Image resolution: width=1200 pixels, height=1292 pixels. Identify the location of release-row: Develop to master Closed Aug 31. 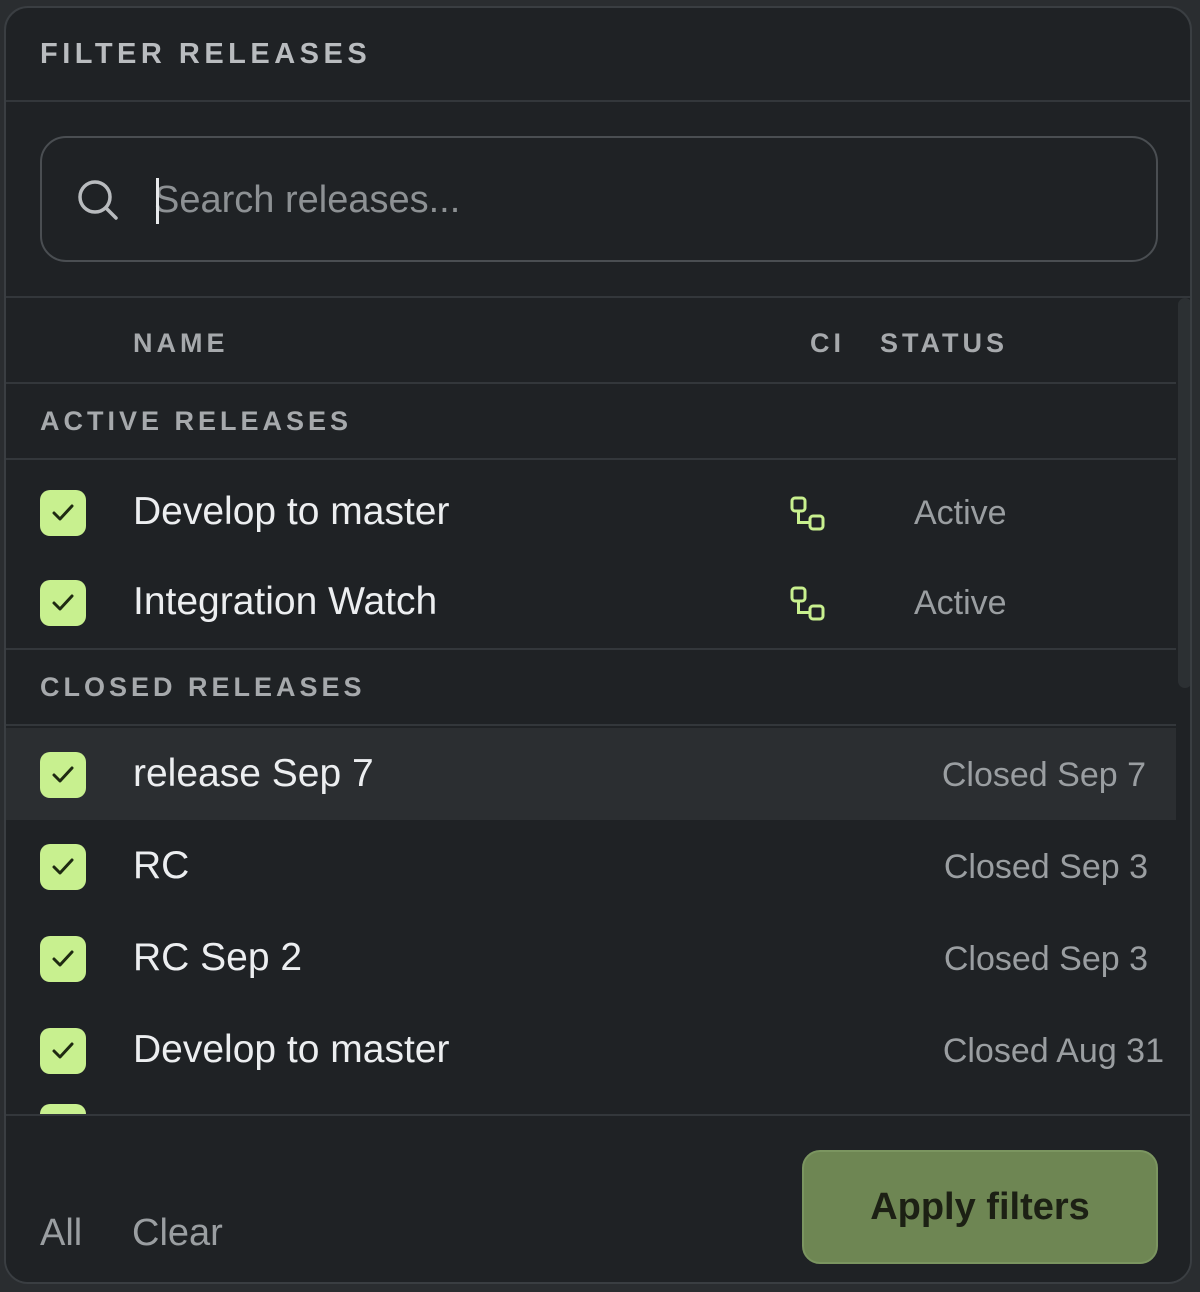
(591, 1050).